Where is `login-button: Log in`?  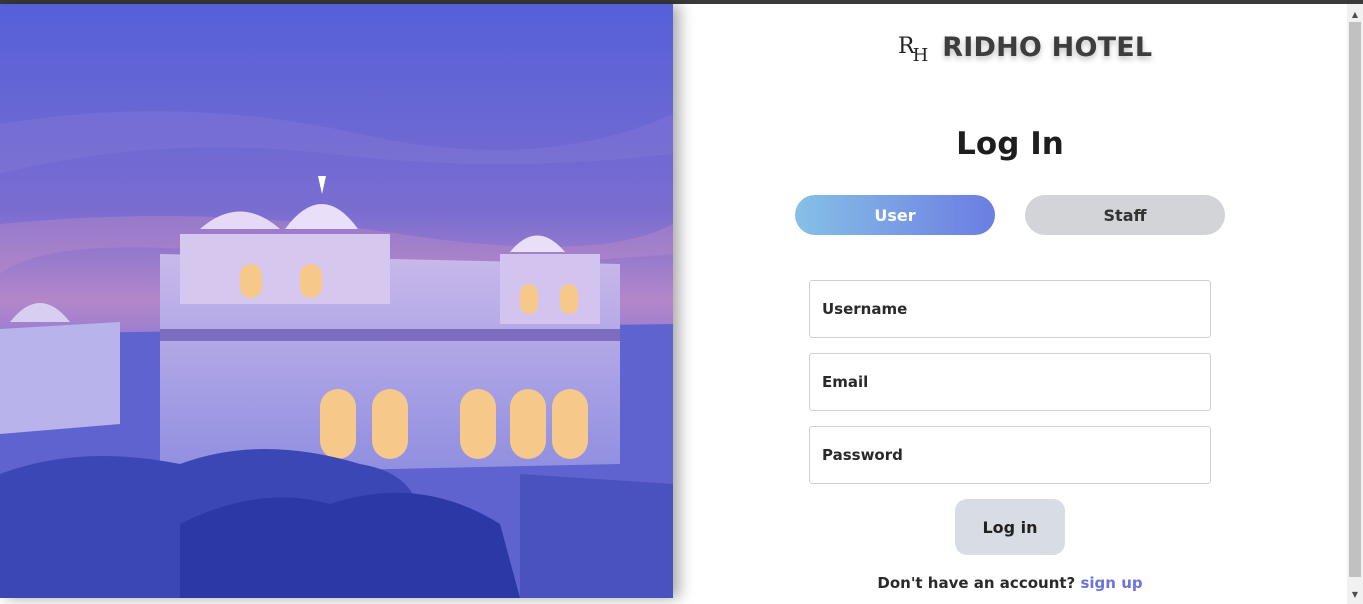
login-button: Log in is located at coordinates (1010, 527).